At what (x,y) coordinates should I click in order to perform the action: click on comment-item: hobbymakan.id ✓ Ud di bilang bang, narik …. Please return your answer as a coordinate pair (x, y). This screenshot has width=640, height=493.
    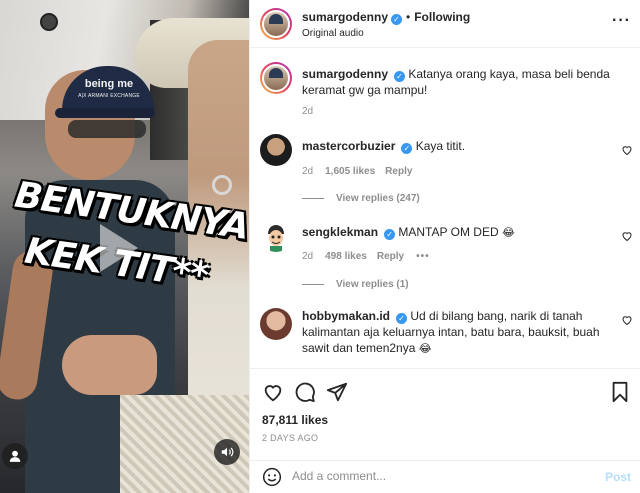
    Looking at the image, I should click on (445, 334).